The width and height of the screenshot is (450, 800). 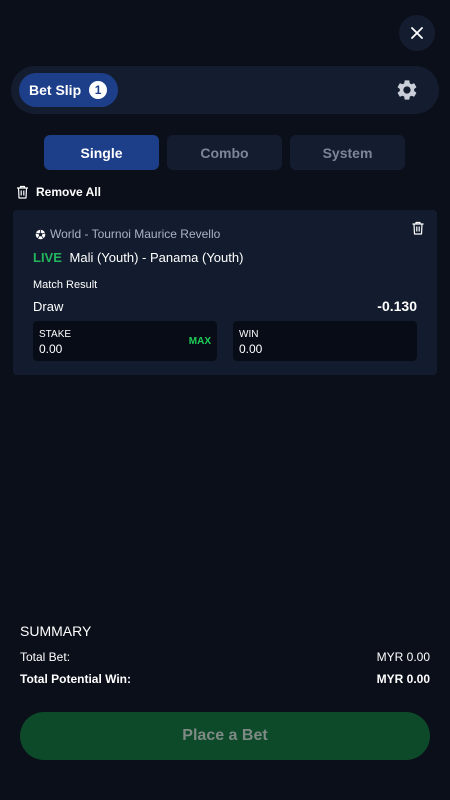 What do you see at coordinates (50, 349) in the screenshot?
I see `stake-input: 0.00` at bounding box center [50, 349].